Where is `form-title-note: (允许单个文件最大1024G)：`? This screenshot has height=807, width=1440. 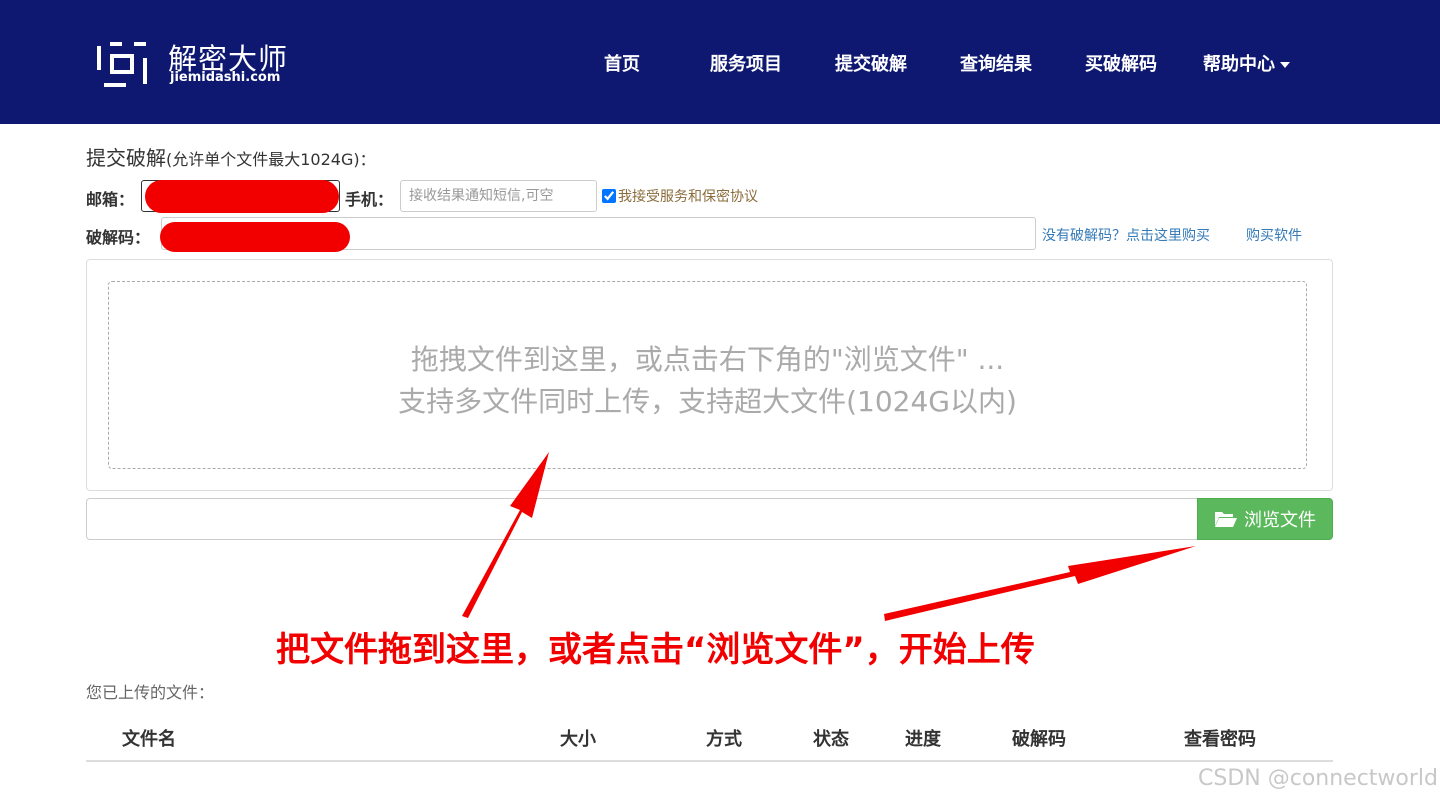
form-title-note: (允许单个文件最大1024G)： is located at coordinates (271, 159).